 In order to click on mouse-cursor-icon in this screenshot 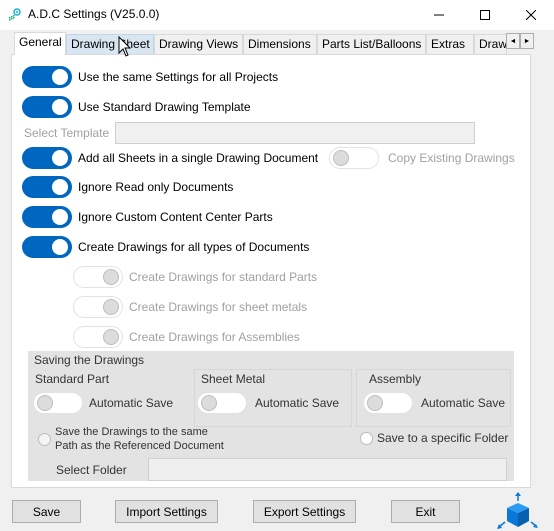, I will do `click(125, 46)`.